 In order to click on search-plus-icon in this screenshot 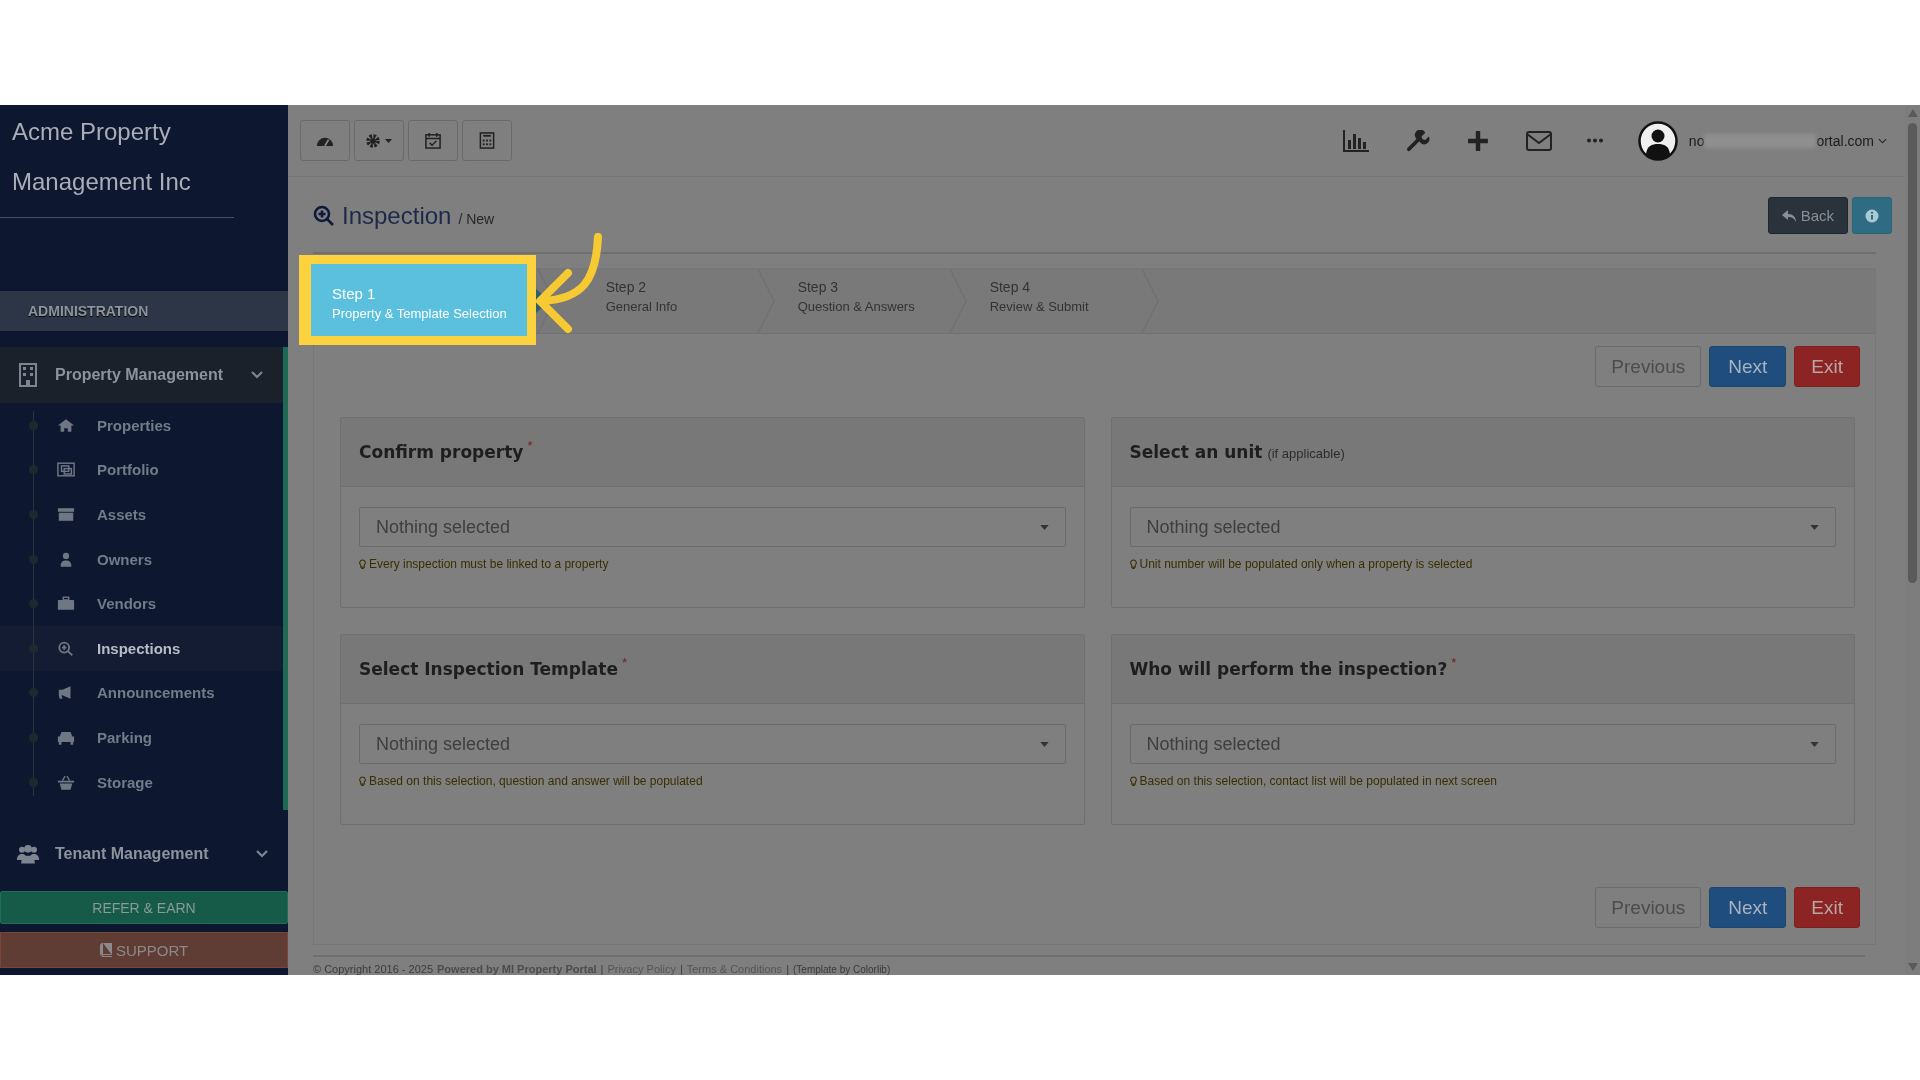, I will do `click(324, 215)`.